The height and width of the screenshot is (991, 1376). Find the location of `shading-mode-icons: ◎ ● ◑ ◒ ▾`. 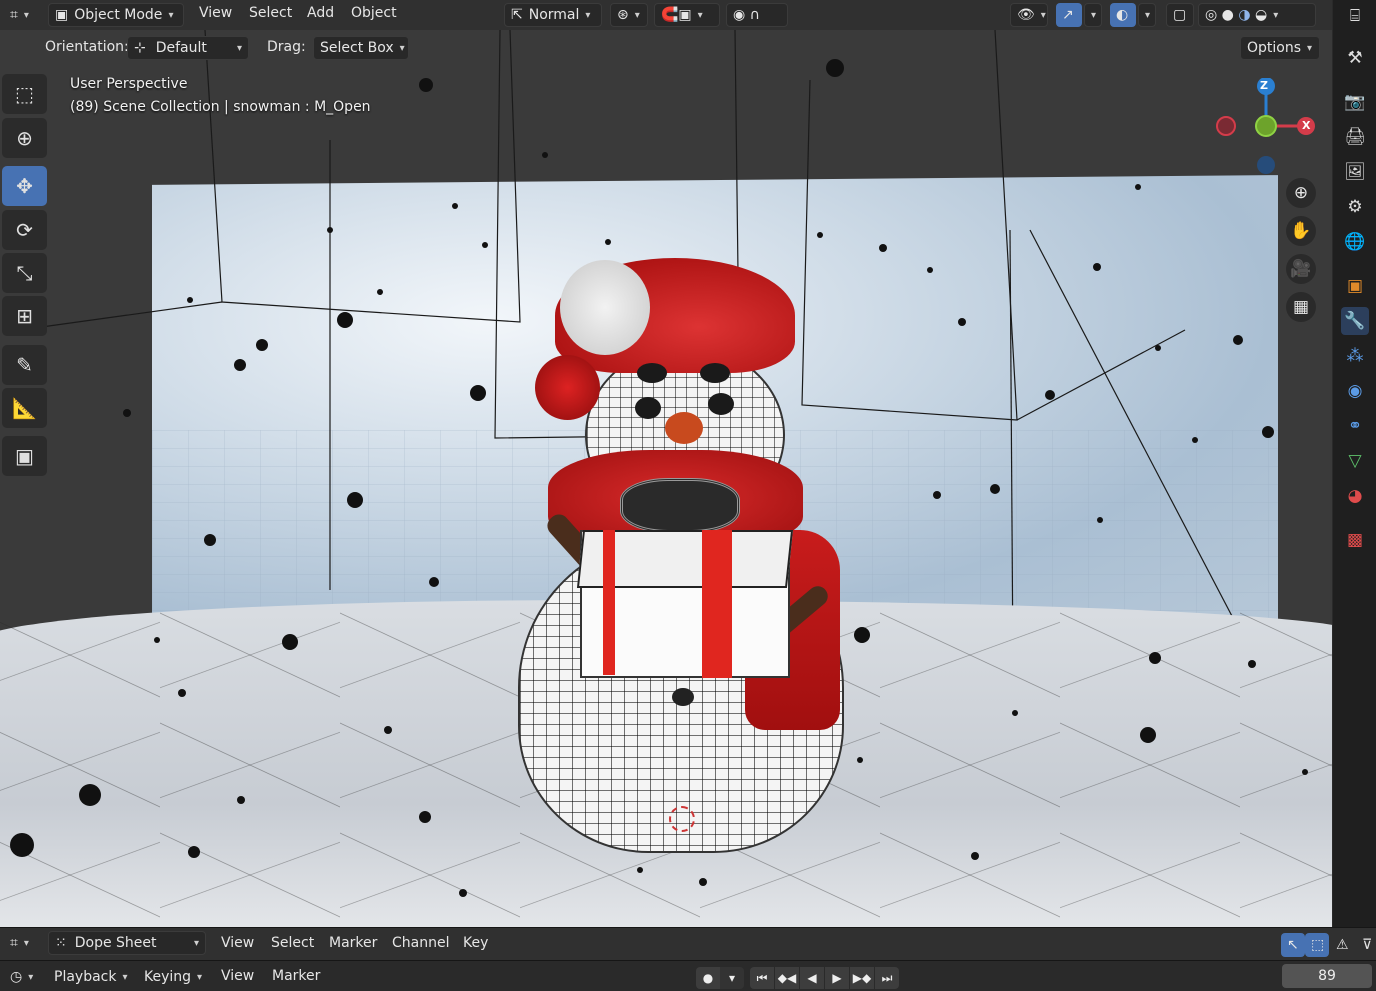

shading-mode-icons: ◎ ● ◑ ◒ ▾ is located at coordinates (1257, 15).